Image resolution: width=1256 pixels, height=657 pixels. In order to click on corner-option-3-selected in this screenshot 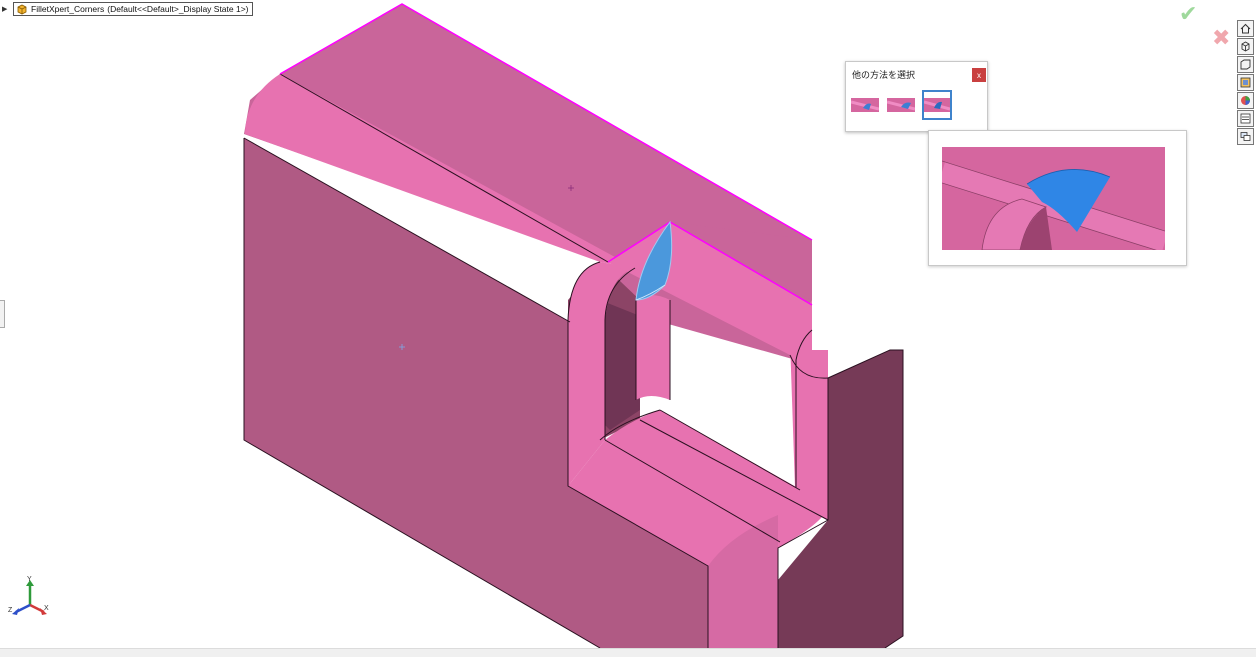, I will do `click(937, 105)`.